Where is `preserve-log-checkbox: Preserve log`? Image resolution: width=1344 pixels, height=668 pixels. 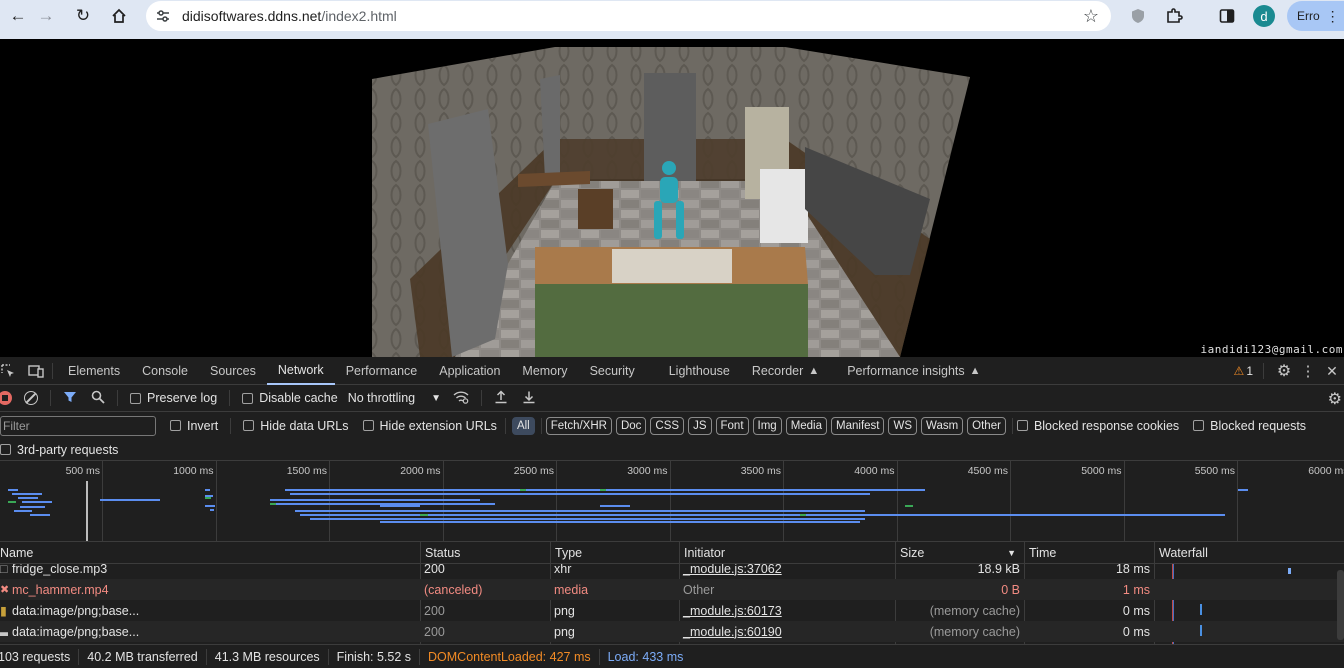 preserve-log-checkbox: Preserve log is located at coordinates (173, 398).